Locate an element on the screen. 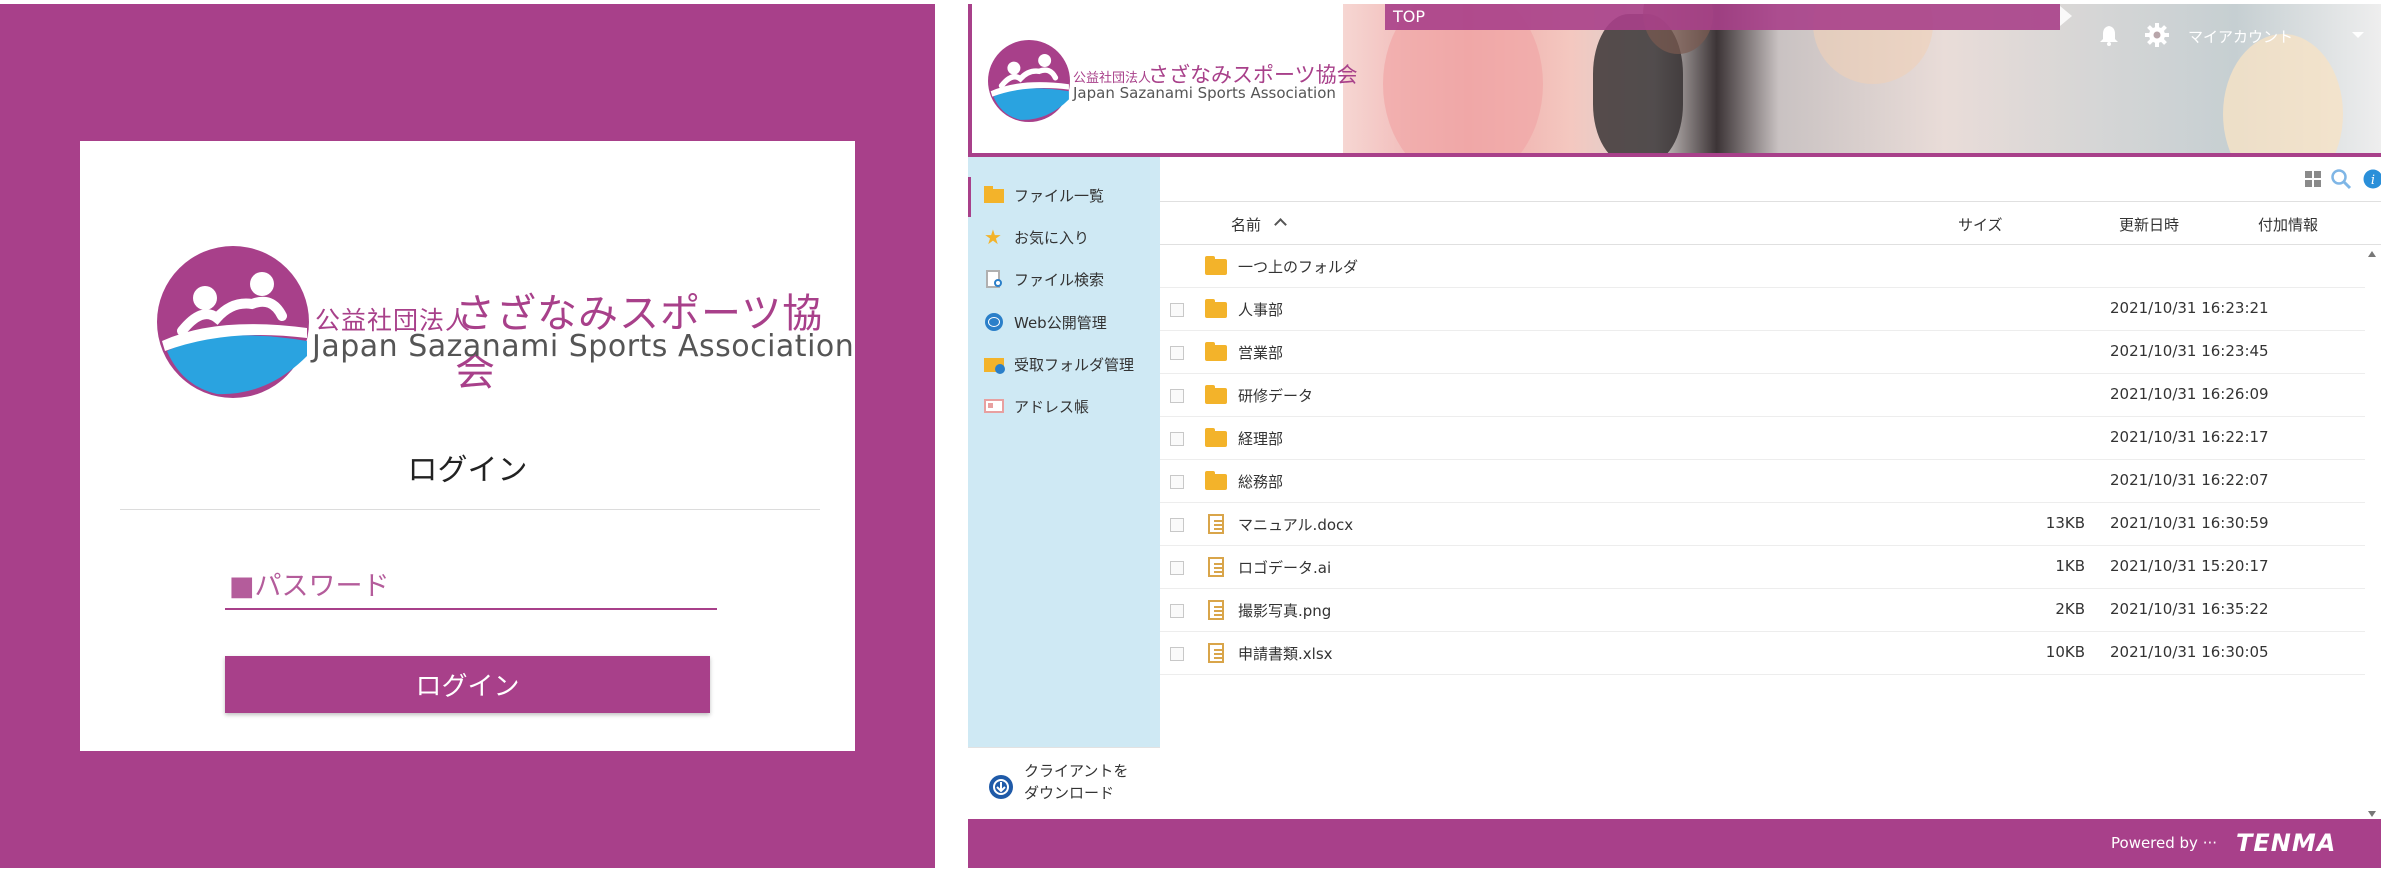 The image size is (2381, 872). sidebar-item-web-publish: Web公開管理 is located at coordinates (1045, 322).